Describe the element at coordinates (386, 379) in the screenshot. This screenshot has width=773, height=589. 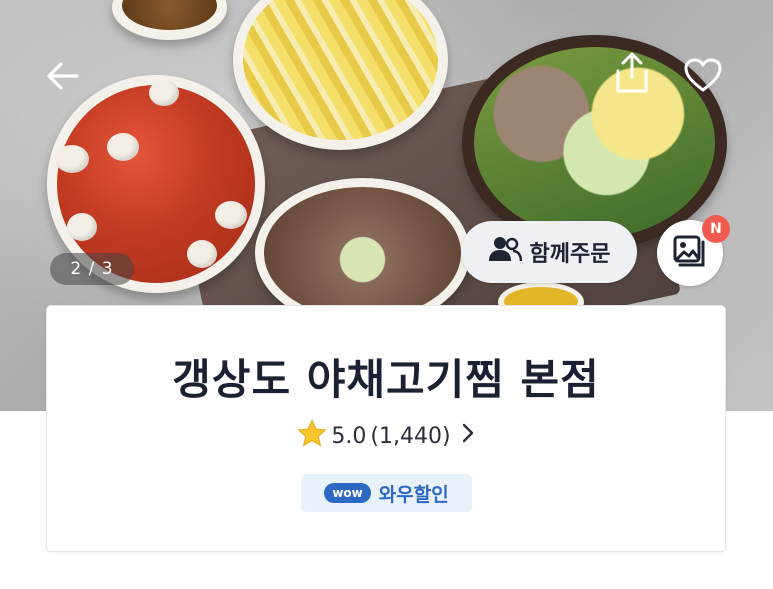
I see `store-name: 갱상도 야채고기찜 본점` at that location.